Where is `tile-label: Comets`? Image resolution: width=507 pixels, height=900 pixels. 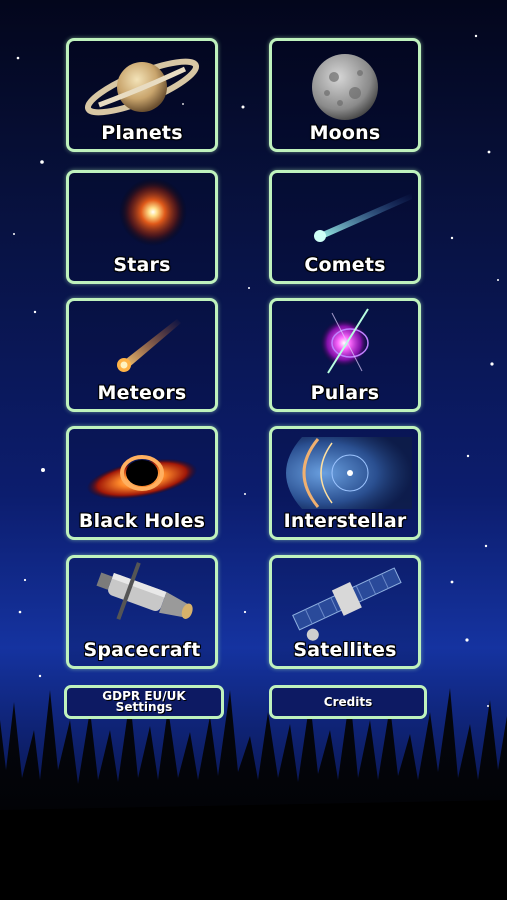 tile-label: Comets is located at coordinates (345, 265).